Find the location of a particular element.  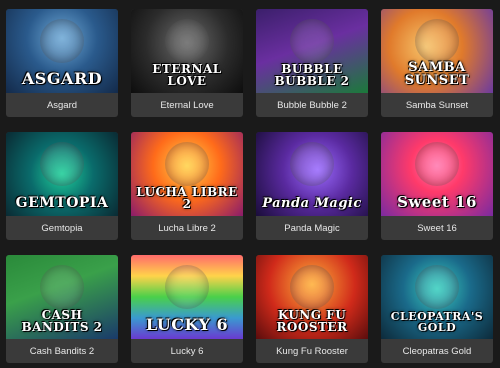

game-tile-gemtopia: GEMTOPIA Gemtopia is located at coordinates (62, 186).